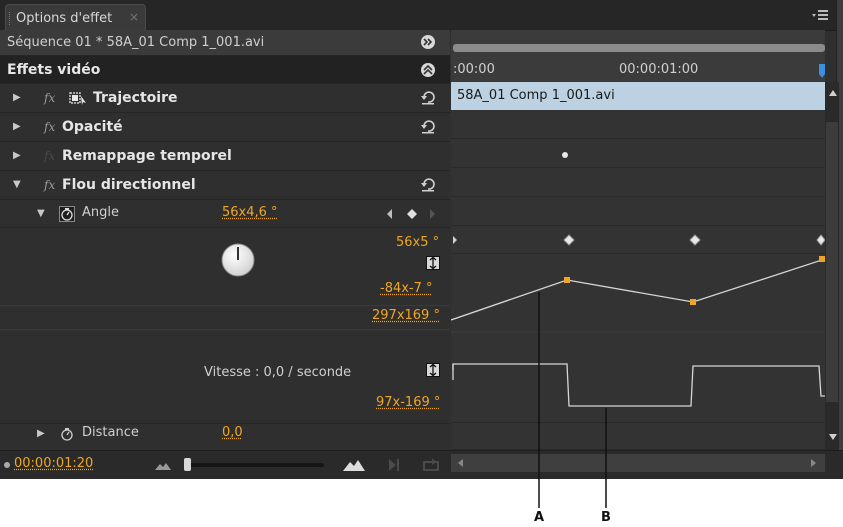  Describe the element at coordinates (278, 372) in the screenshot. I see `speed-readout: Vitesse : 0,0 / seconde` at that location.